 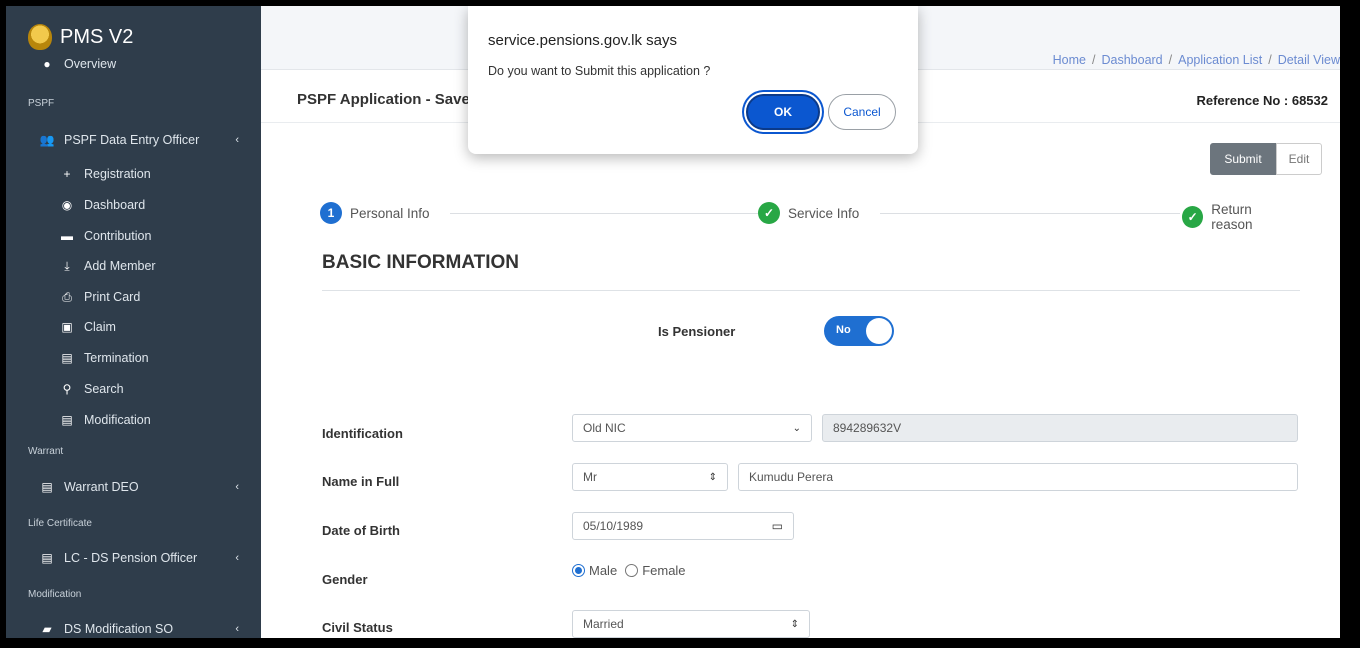 I want to click on brand-name: PMS V2, so click(x=97, y=36).